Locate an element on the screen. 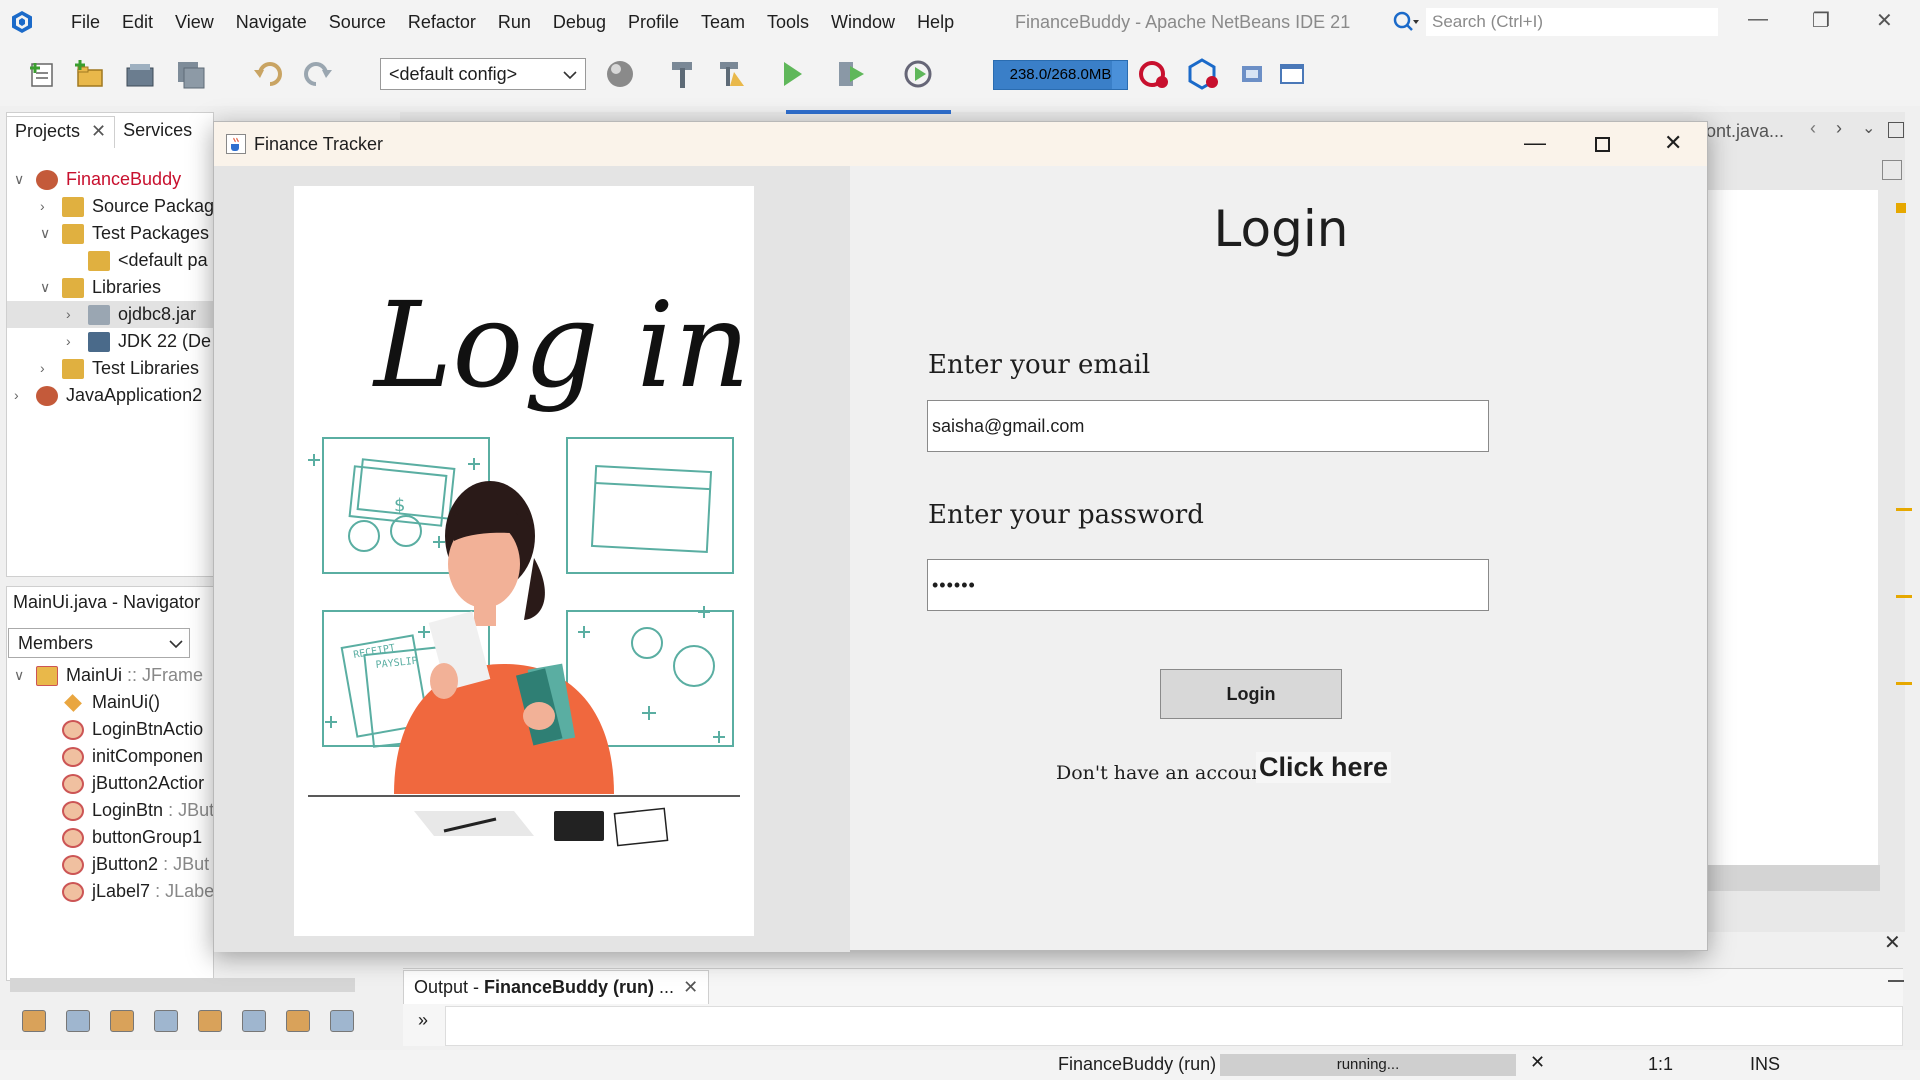  email-field: saisha@gmail.com is located at coordinates (1208, 426).